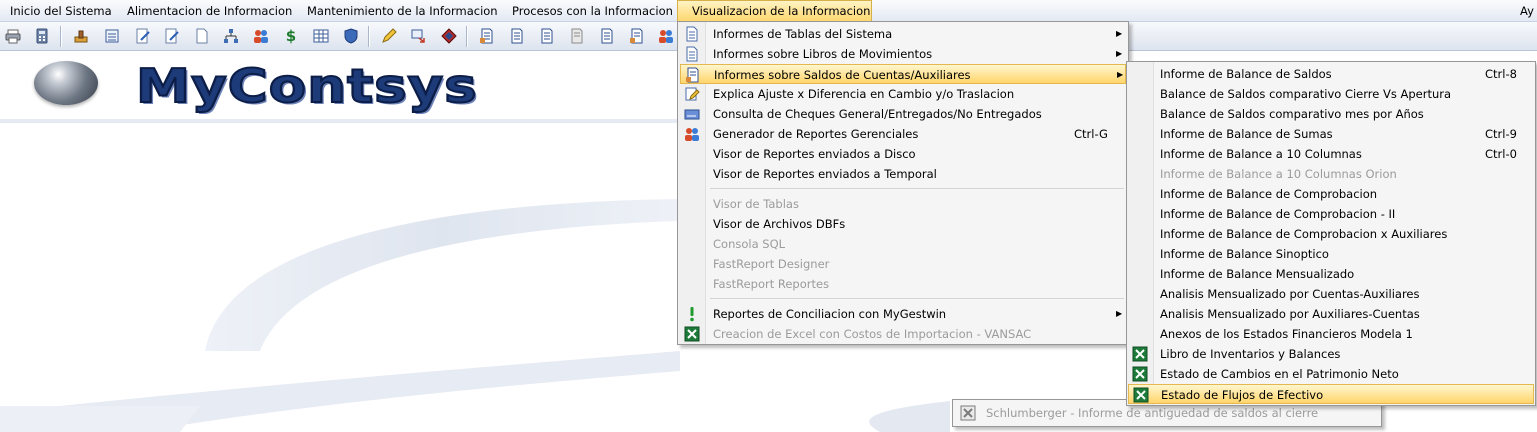 The width and height of the screenshot is (1537, 432). Describe the element at coordinates (903, 244) in the screenshot. I see `menu-item-consola-sql: Consola SQL` at that location.